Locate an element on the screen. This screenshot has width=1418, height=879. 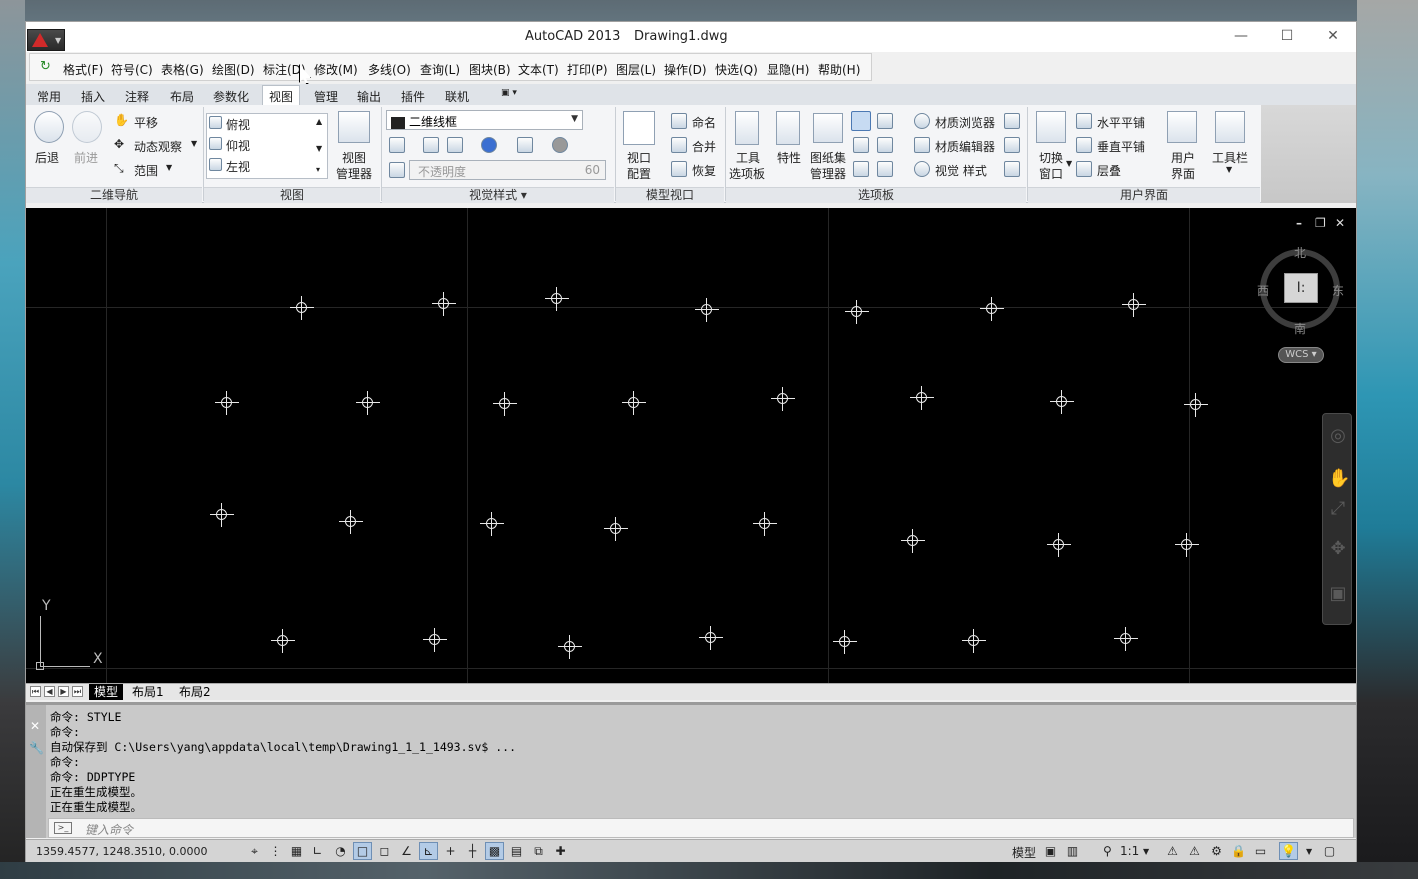
switch-window-label-2: 窗口 is located at coordinates (1051, 173).